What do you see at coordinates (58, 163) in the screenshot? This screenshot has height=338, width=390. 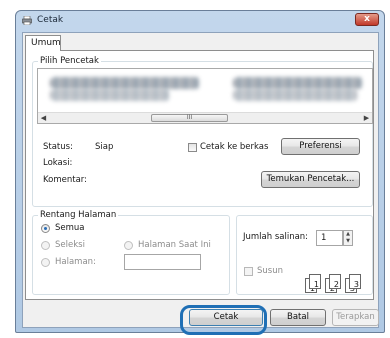 I see `location-label: Lokasi:` at bounding box center [58, 163].